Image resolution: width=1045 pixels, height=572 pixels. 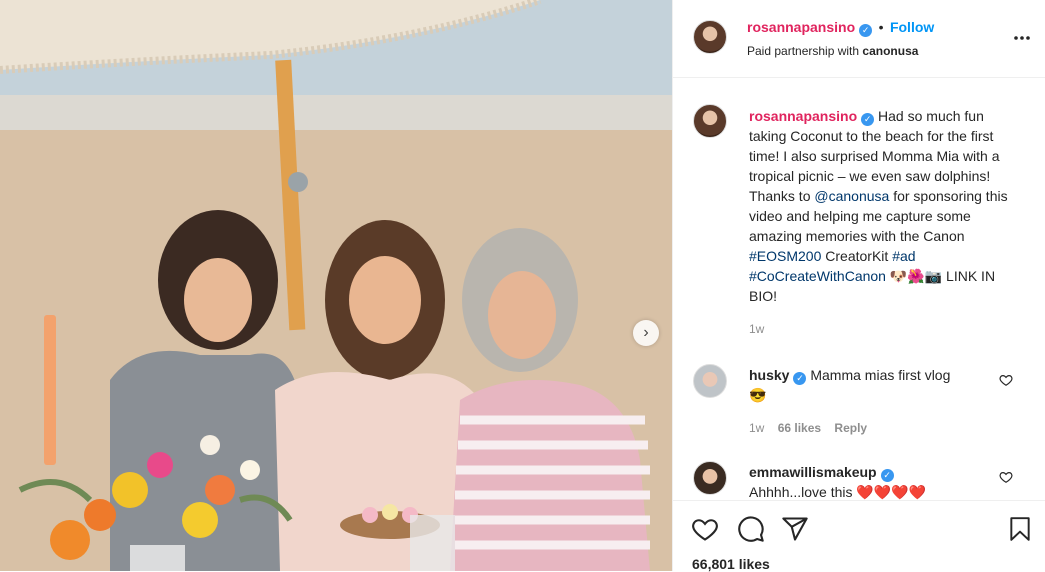 I want to click on like-count: 66,801 likes, so click(x=731, y=564).